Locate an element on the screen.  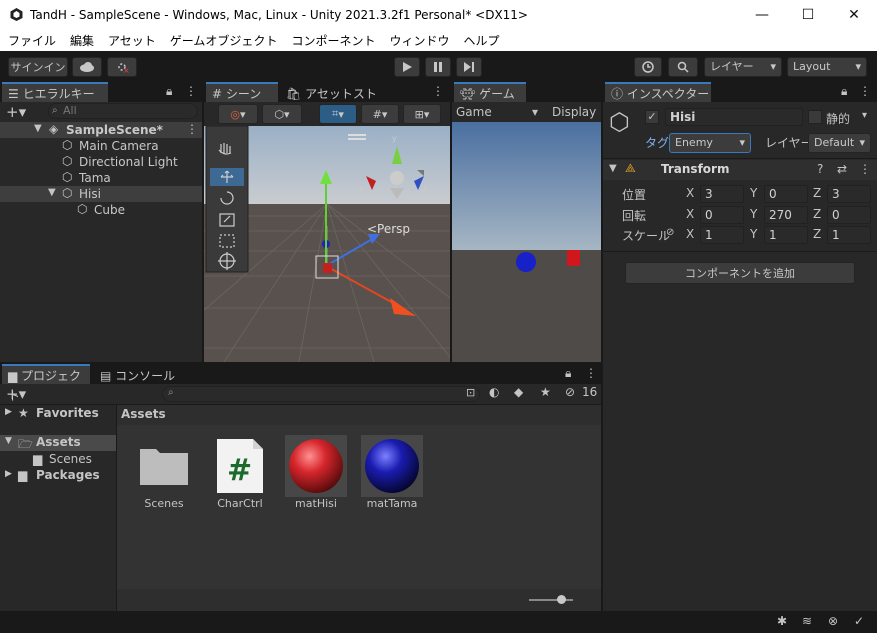
menu-assets: アセット is located at coordinates (132, 40).